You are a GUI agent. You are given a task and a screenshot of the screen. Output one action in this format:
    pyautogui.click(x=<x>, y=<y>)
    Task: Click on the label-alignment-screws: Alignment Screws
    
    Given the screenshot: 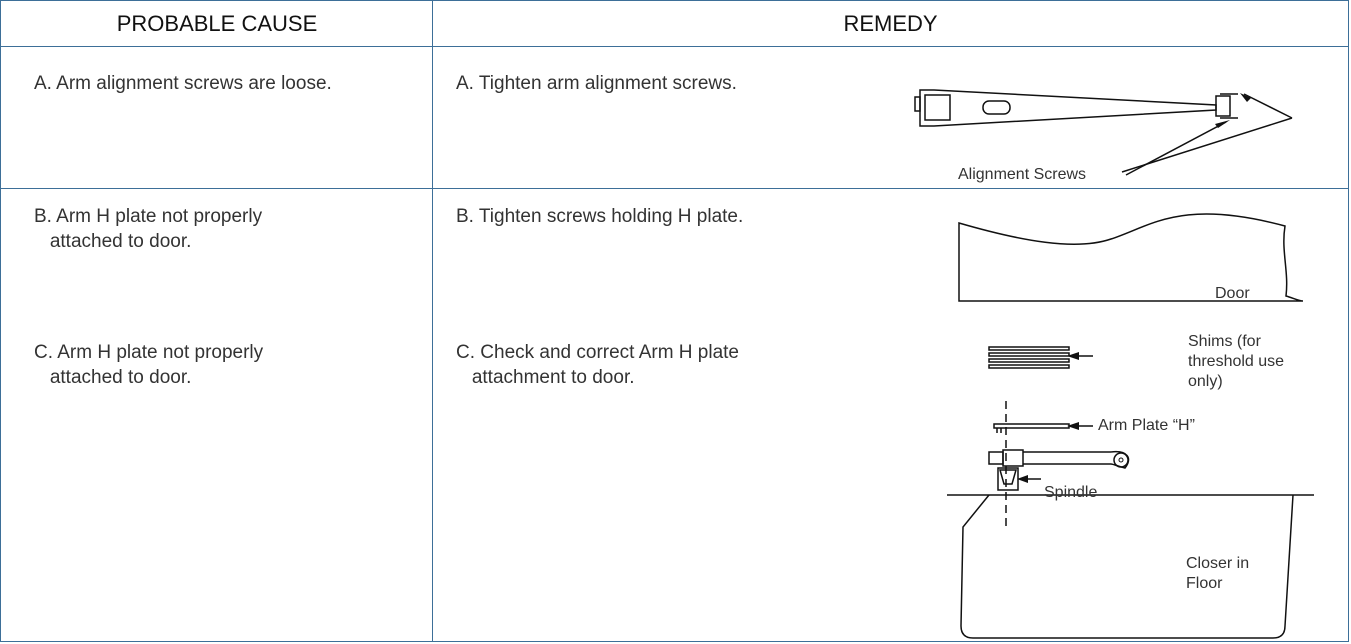 What is the action you would take?
    pyautogui.click(x=1022, y=174)
    